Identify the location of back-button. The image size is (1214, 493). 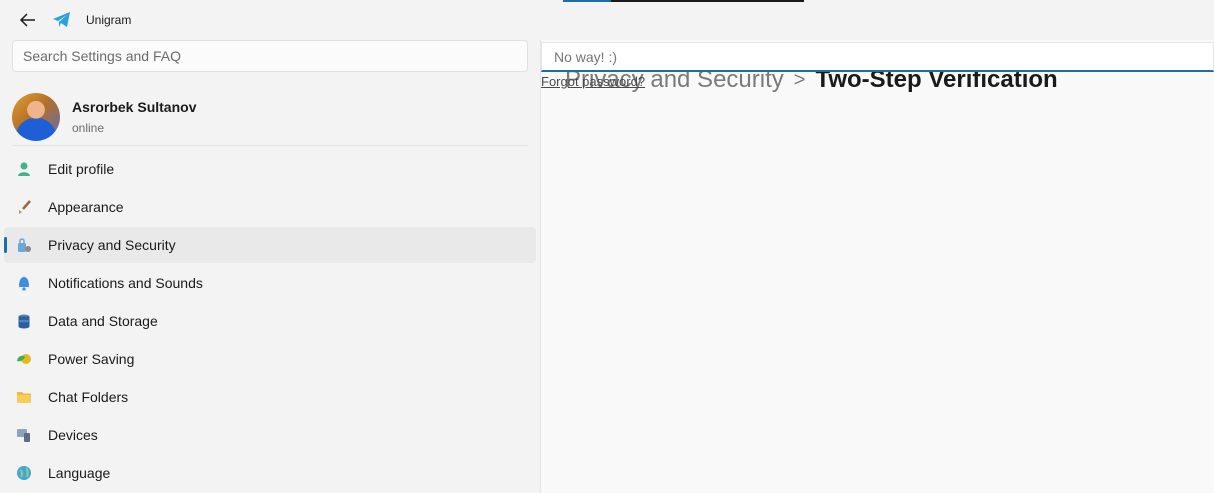
(28, 20).